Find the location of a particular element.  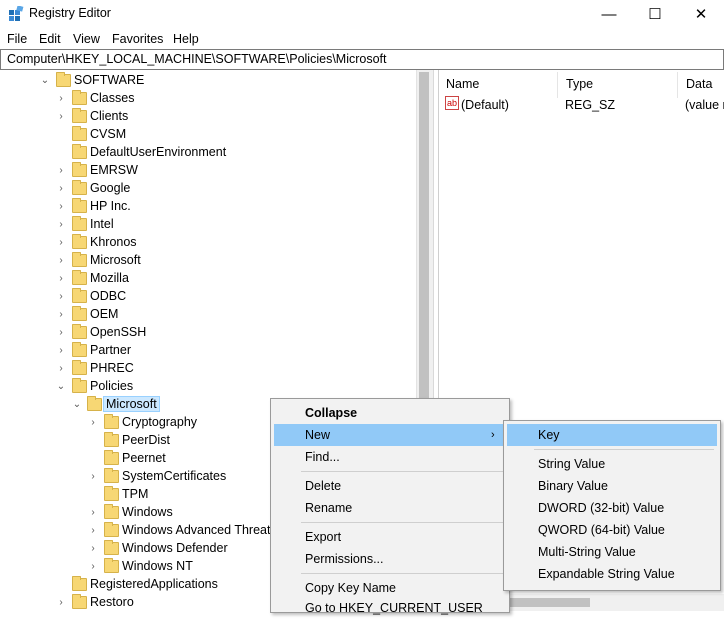

tree-item-label: SOFTWARE is located at coordinates (109, 80).